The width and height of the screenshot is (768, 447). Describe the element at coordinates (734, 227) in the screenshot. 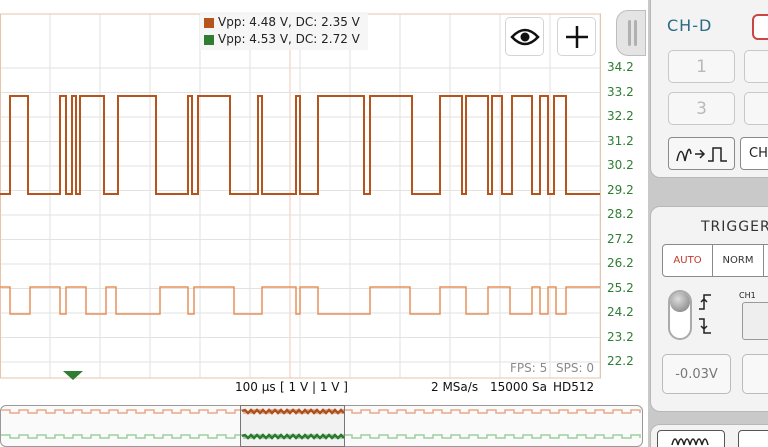

I see `trigger-title: TRIGGER` at that location.